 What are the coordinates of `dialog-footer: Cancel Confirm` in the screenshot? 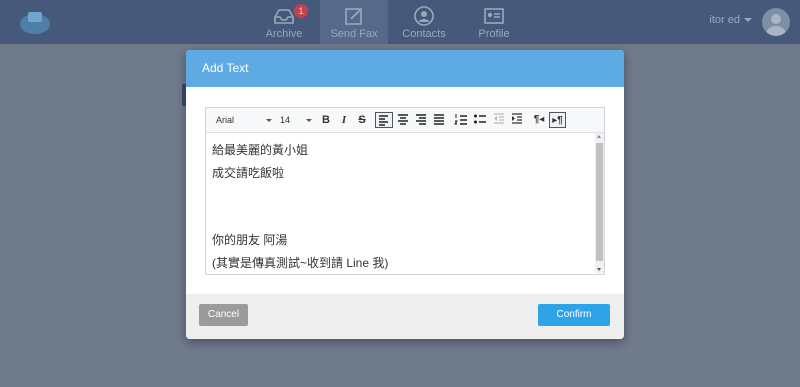 It's located at (405, 316).